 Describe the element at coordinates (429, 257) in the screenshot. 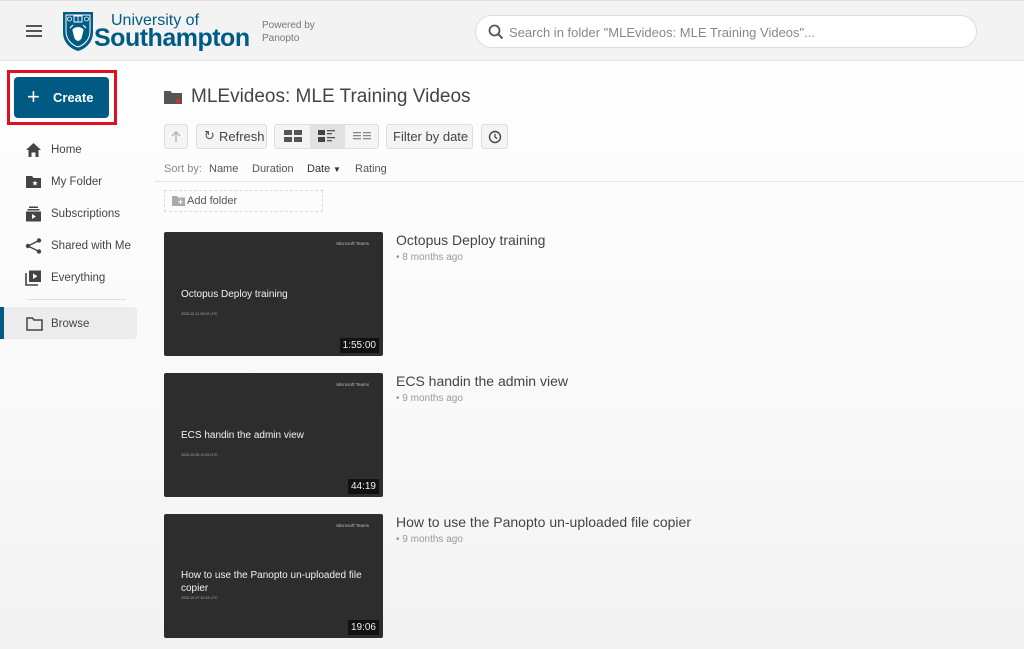

I see `video-age: • 8 months ago` at that location.